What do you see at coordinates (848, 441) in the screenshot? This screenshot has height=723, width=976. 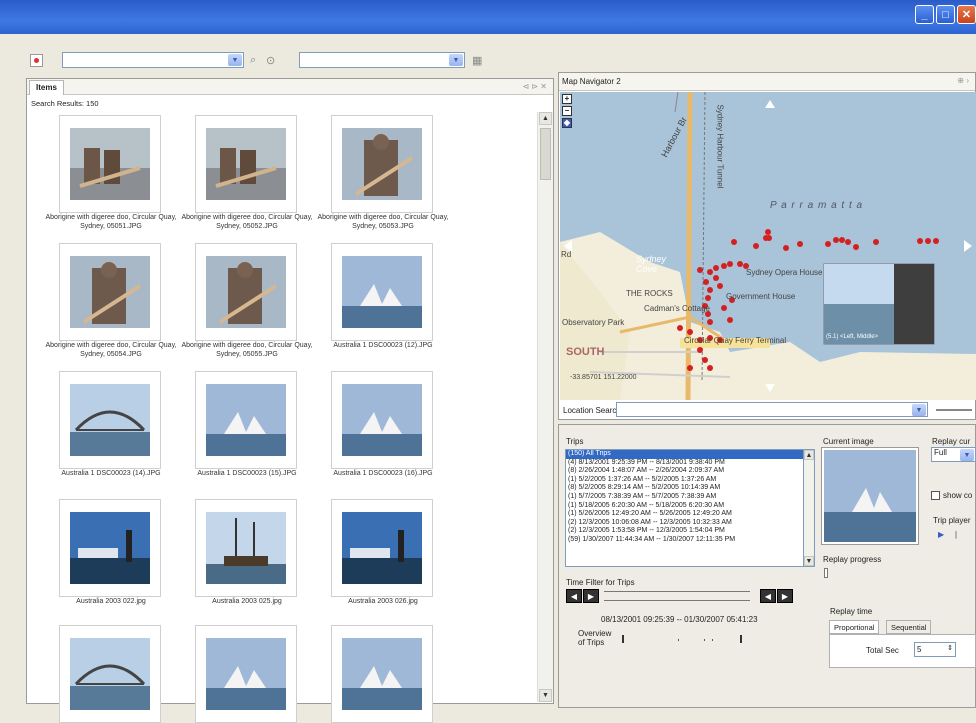 I see `current-image-label: Current image` at bounding box center [848, 441].